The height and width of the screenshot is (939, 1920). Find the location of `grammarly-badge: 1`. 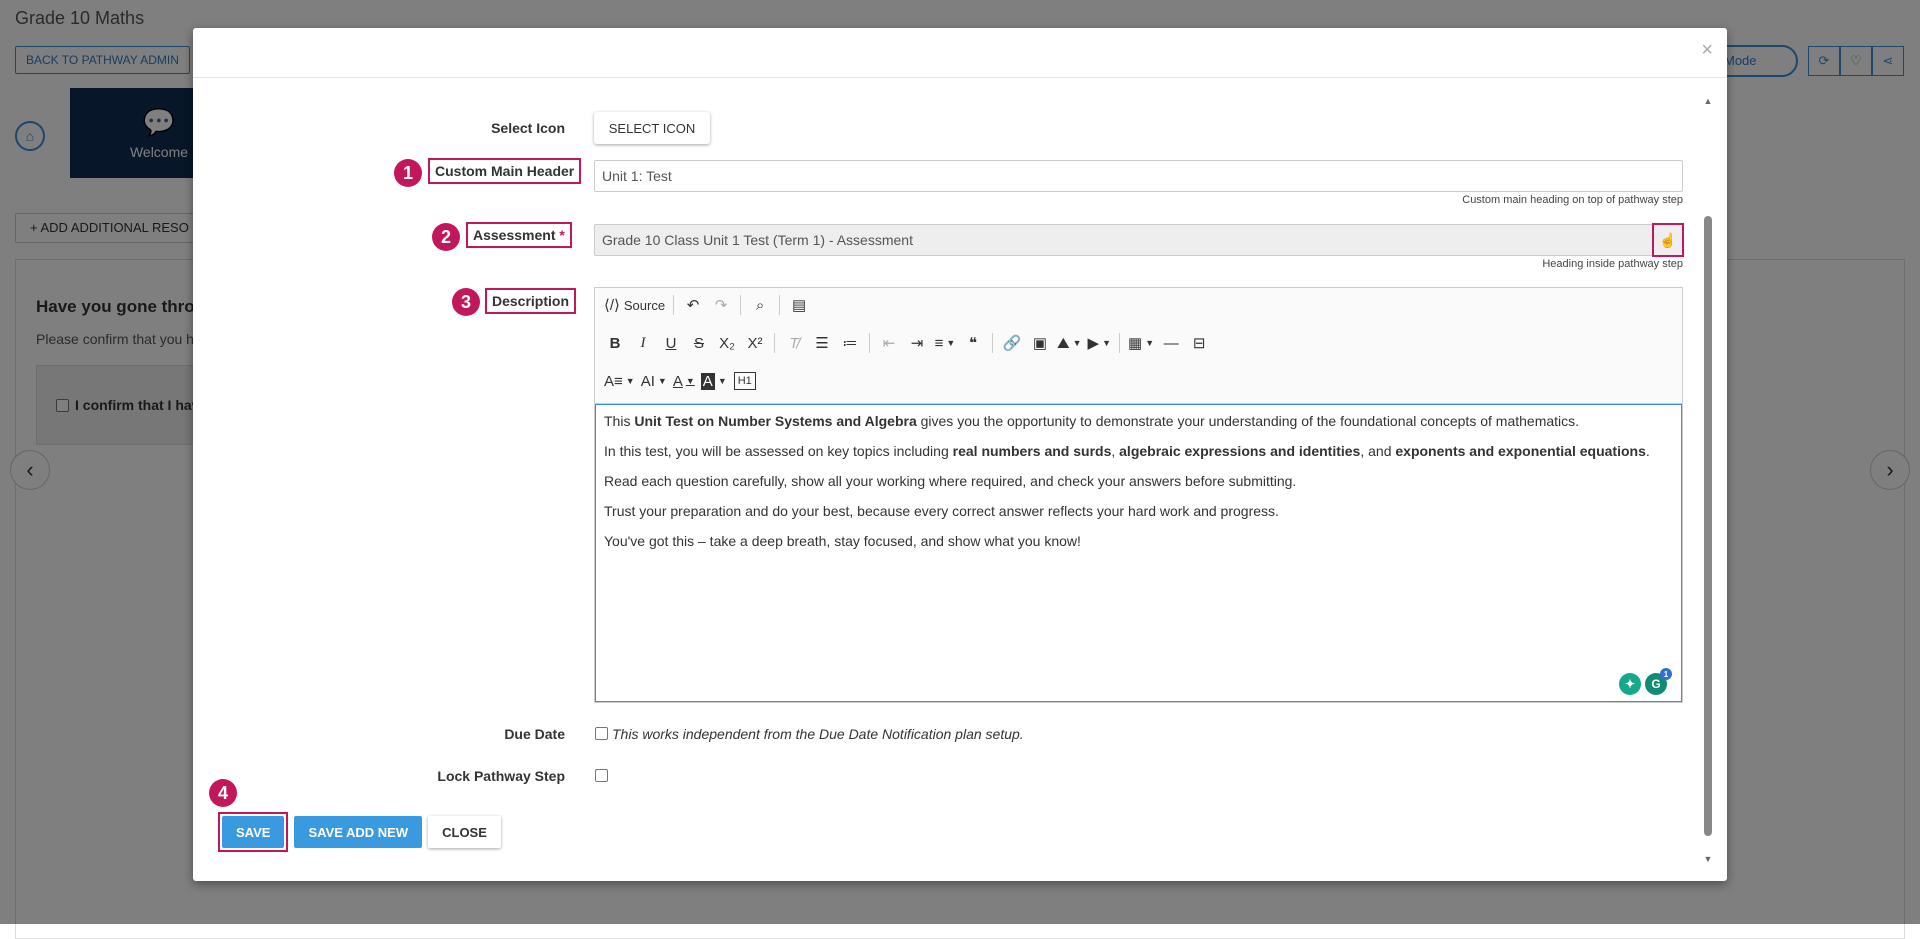

grammarly-badge: 1 is located at coordinates (1666, 674).